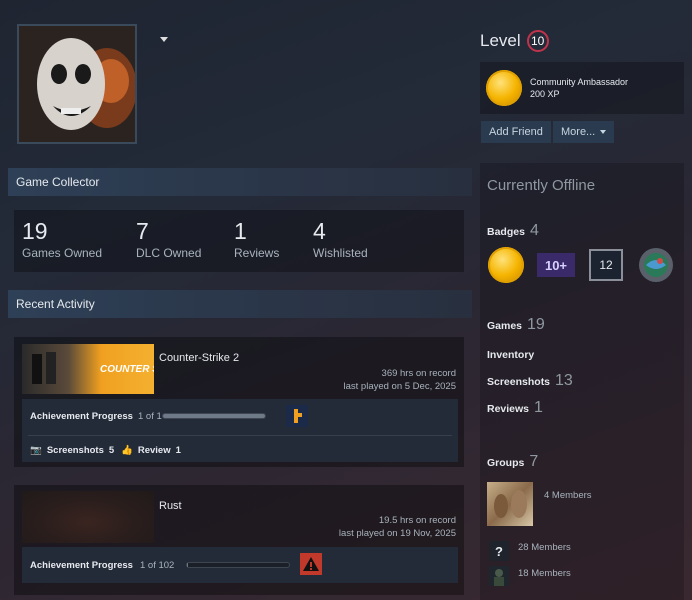  I want to click on online-status: Currently Offline, so click(541, 185).